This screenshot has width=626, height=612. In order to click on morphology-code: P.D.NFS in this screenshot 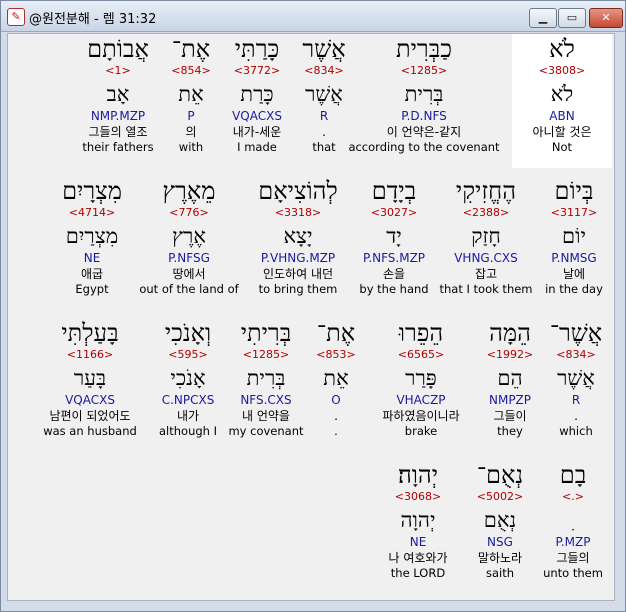, I will do `click(424, 116)`.